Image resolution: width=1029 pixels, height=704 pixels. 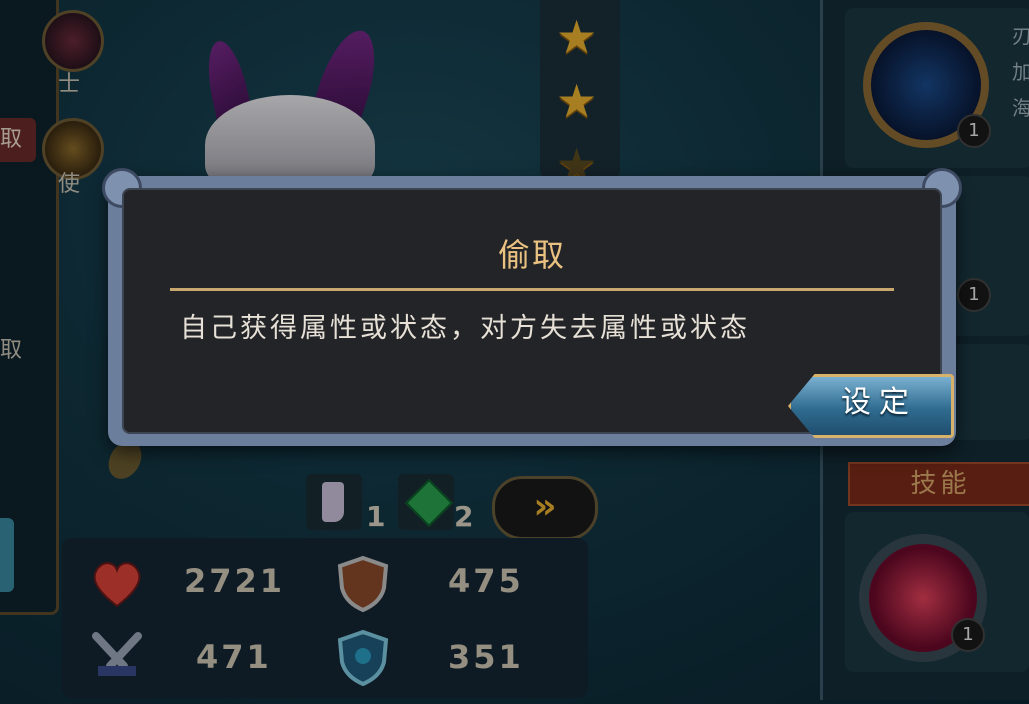 What do you see at coordinates (486, 581) in the screenshot?
I see `defense-value: 475` at bounding box center [486, 581].